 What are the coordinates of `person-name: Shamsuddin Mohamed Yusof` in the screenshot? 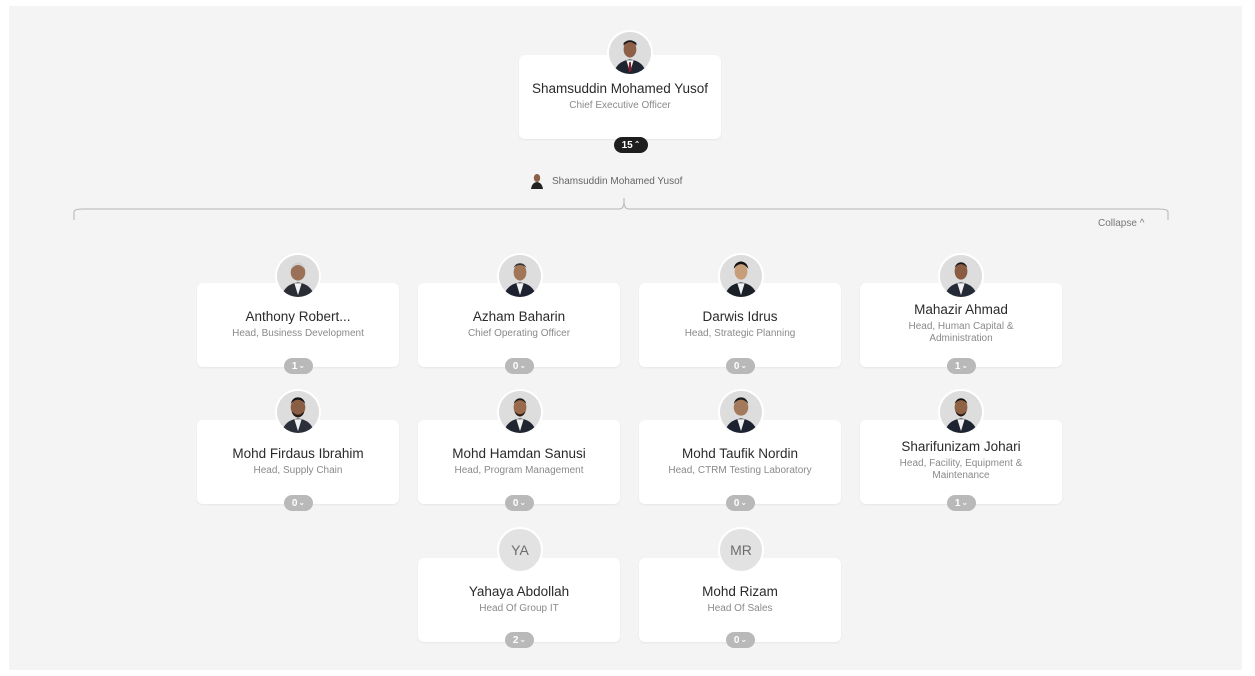 It's located at (620, 88).